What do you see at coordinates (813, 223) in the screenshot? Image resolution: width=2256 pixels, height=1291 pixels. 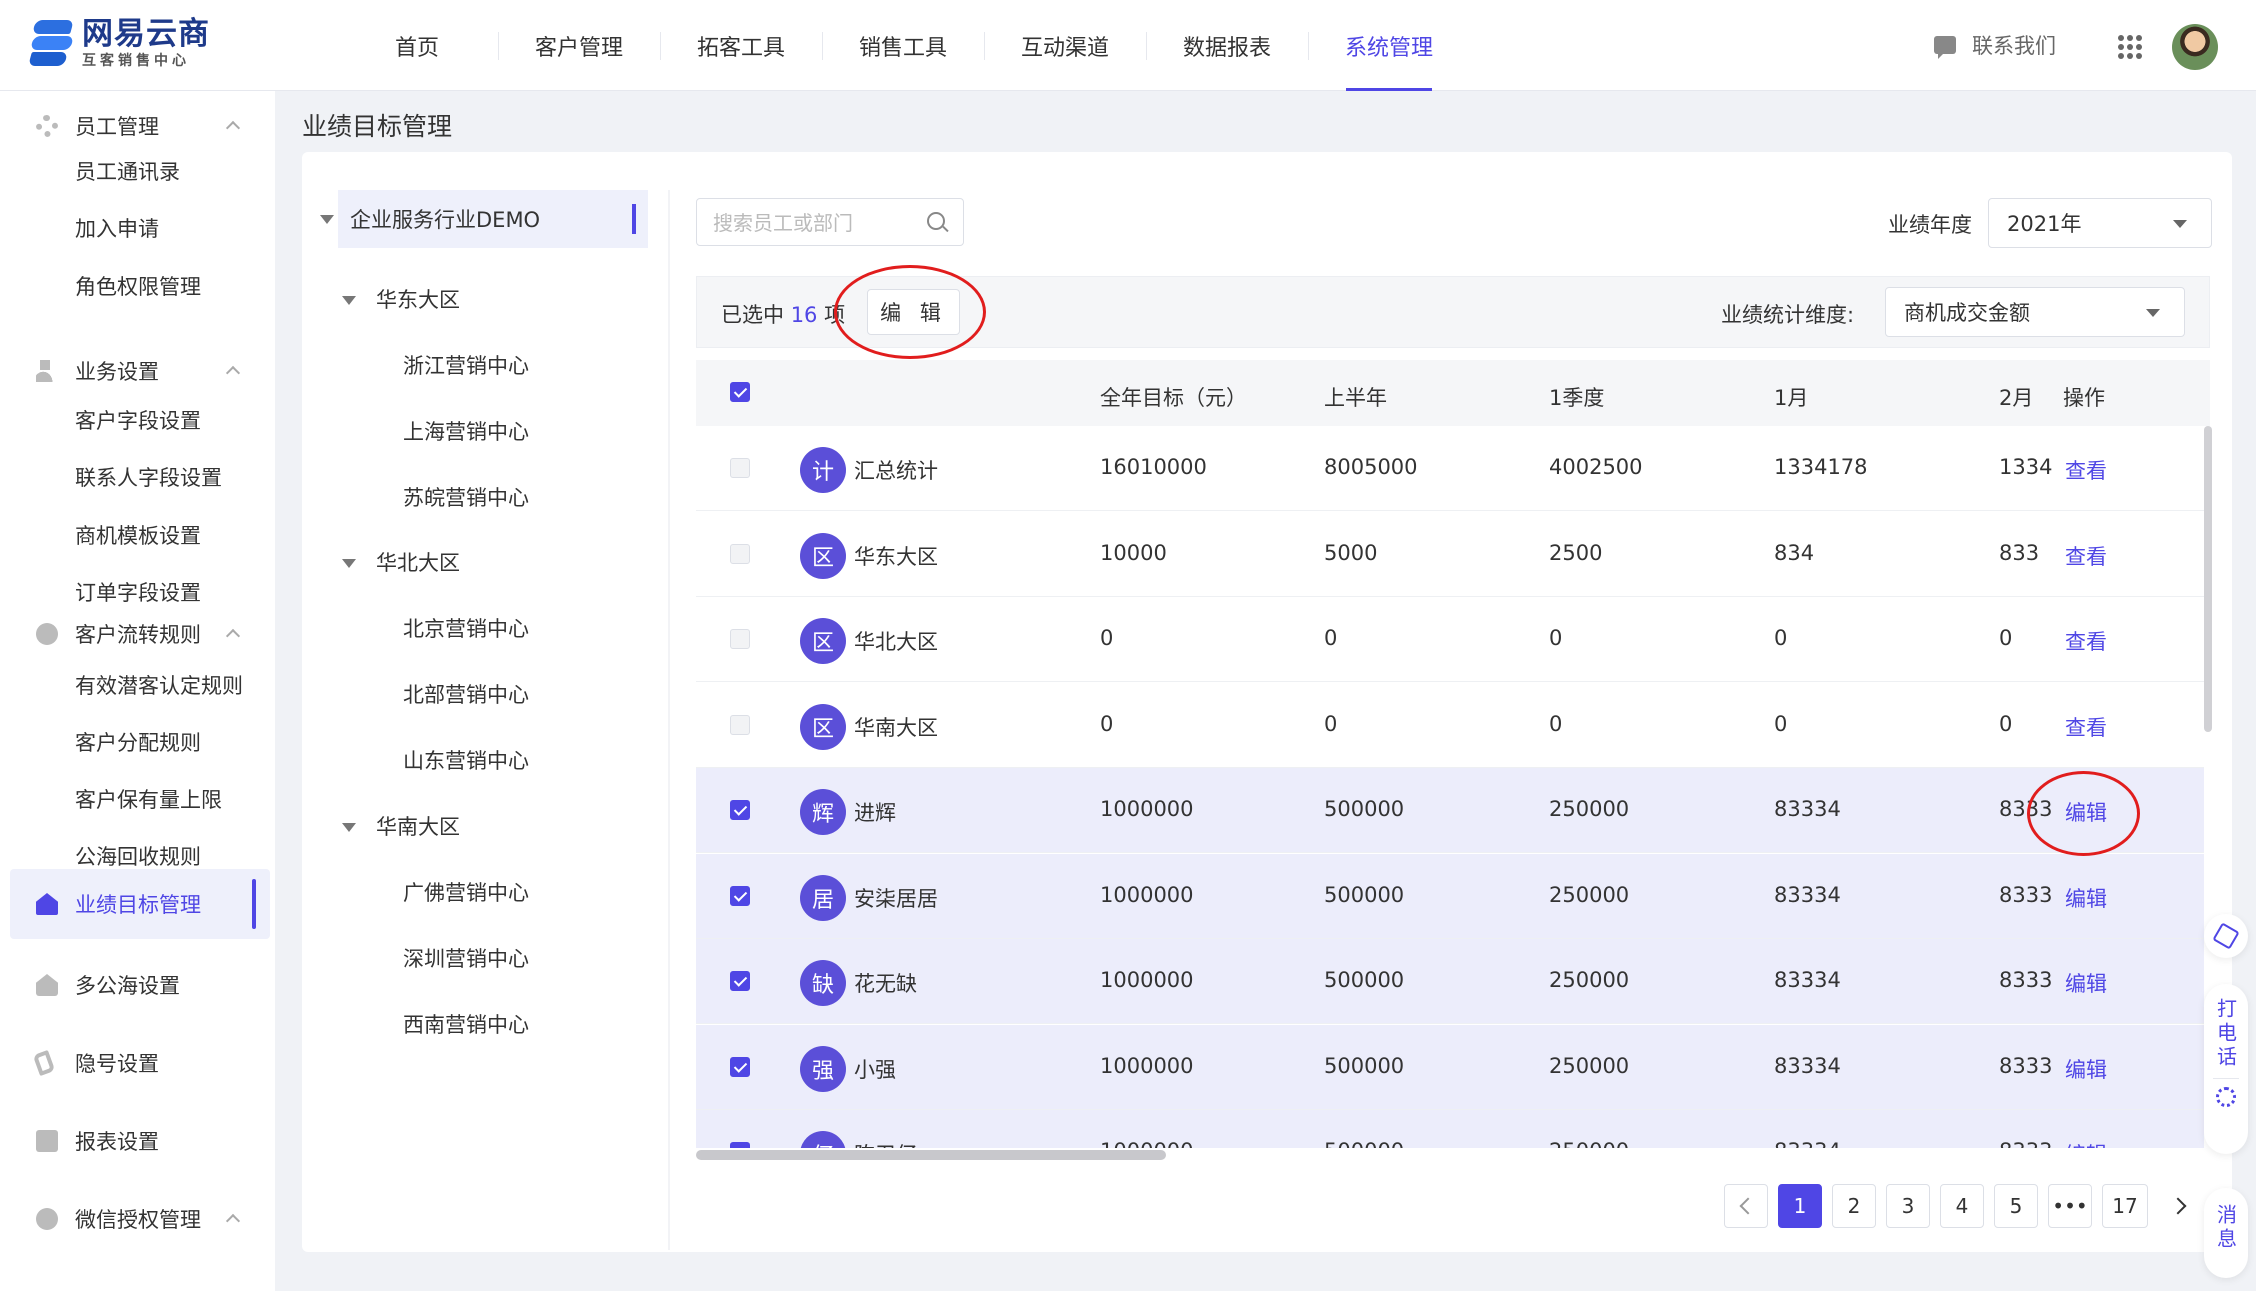 I see `search-input` at bounding box center [813, 223].